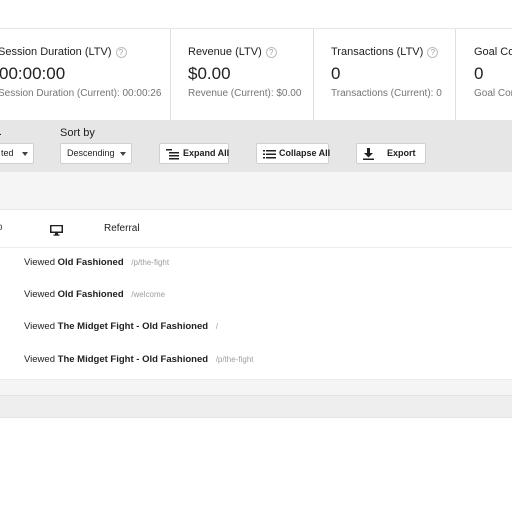  What do you see at coordinates (209, 73) in the screenshot?
I see `metric-value: $0.00` at bounding box center [209, 73].